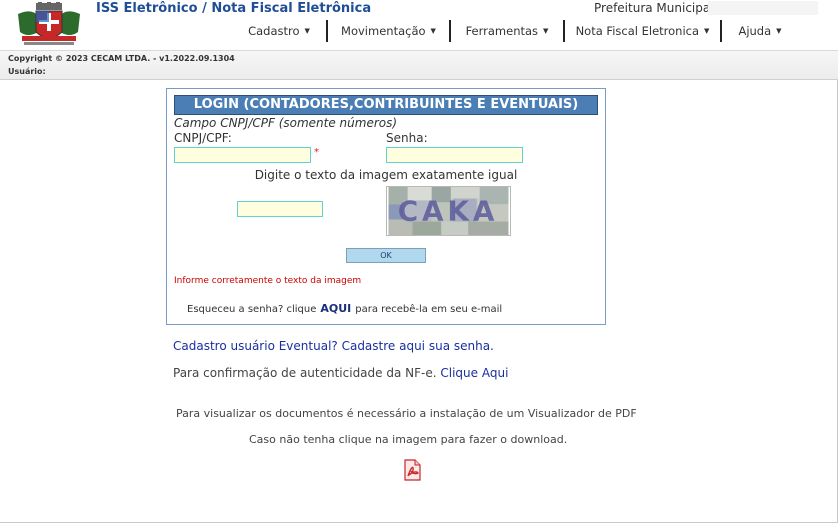 This screenshot has height=523, width=838. Describe the element at coordinates (286, 123) in the screenshot. I see `cnpj-hint: Campo CNPJ/CPF (somente números)` at that location.